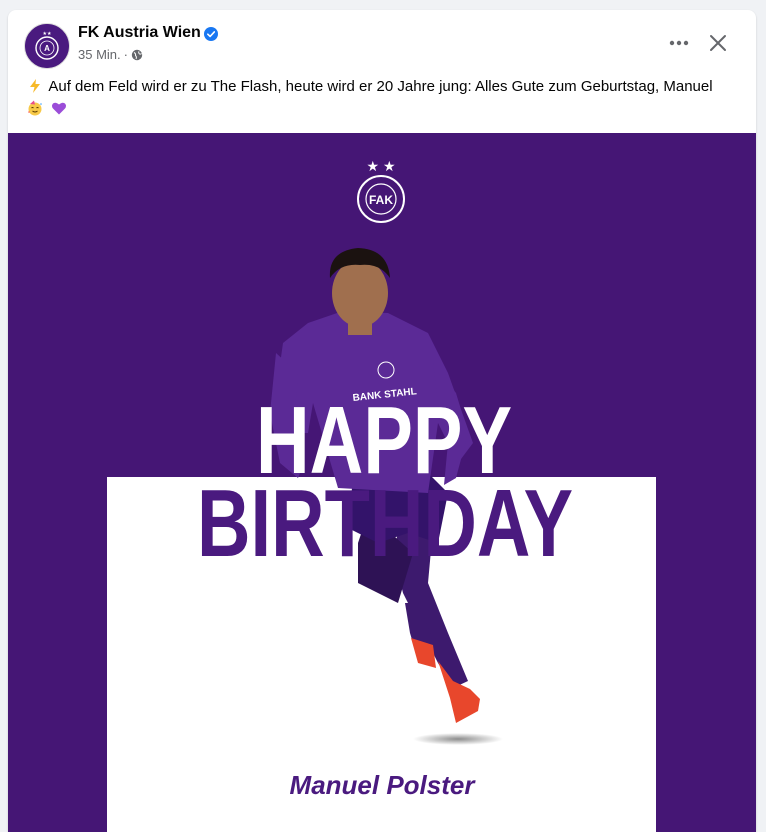 Image resolution: width=766 pixels, height=832 pixels. What do you see at coordinates (385, 523) in the screenshot?
I see `headline-birthday: BIRTHDAY` at bounding box center [385, 523].